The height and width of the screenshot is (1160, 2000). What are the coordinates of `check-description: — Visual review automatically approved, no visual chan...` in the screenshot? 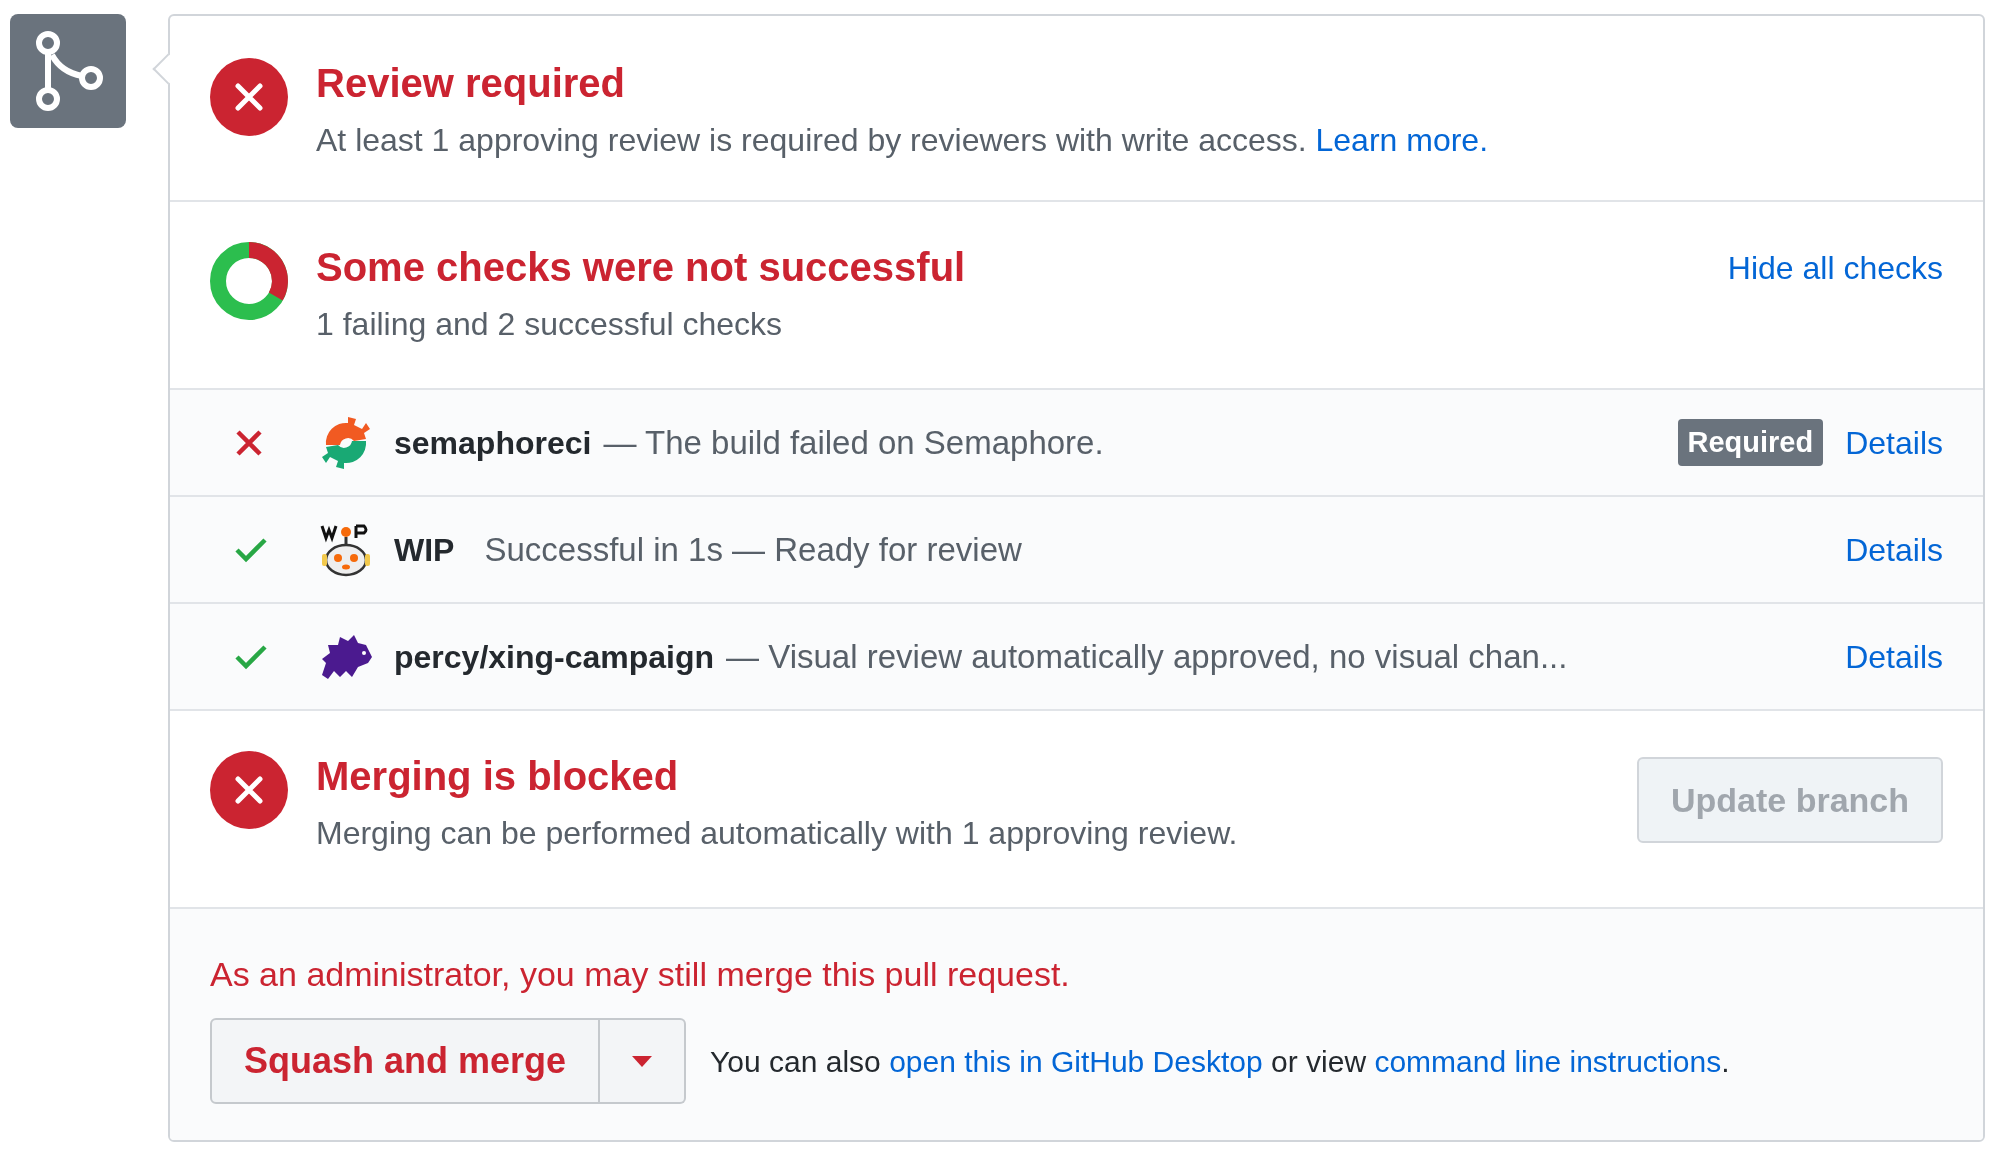 It's located at (1147, 656).